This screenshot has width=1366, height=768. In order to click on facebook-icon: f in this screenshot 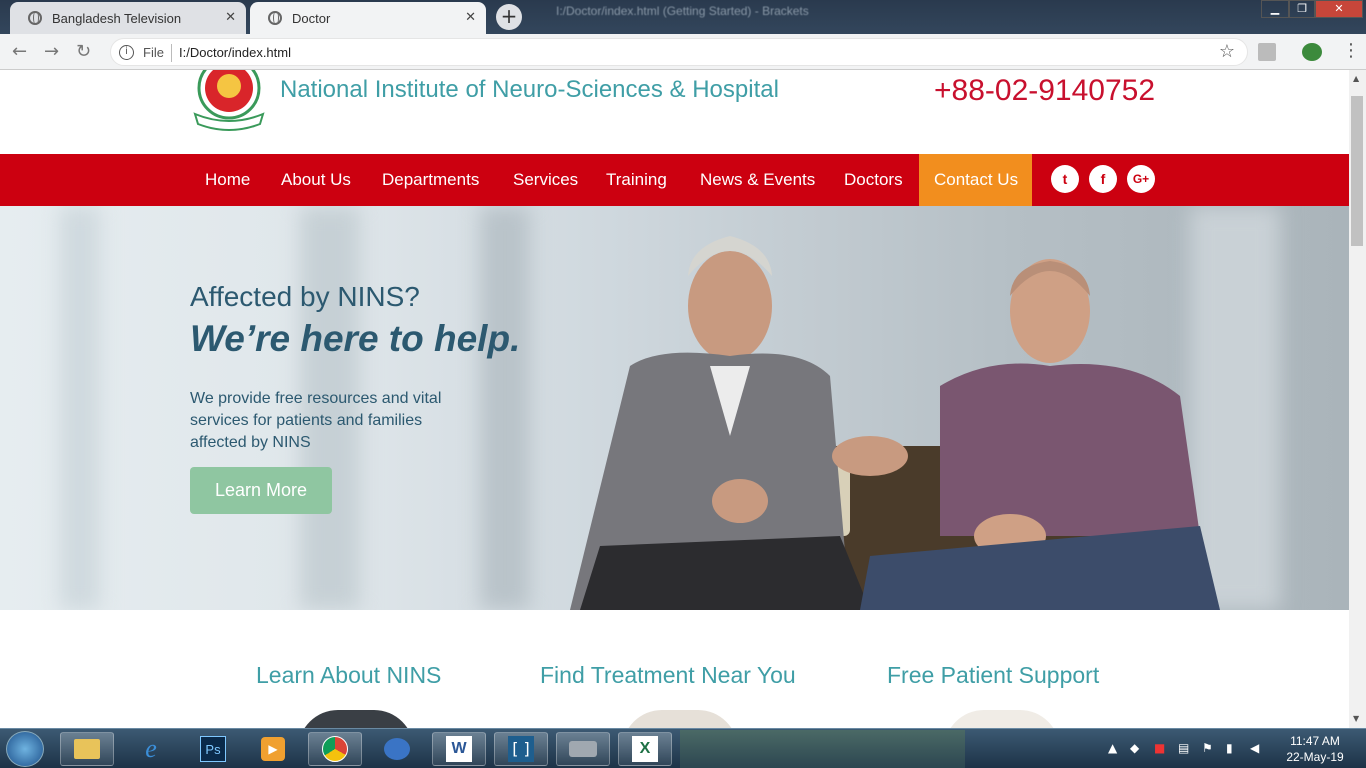, I will do `click(1103, 179)`.